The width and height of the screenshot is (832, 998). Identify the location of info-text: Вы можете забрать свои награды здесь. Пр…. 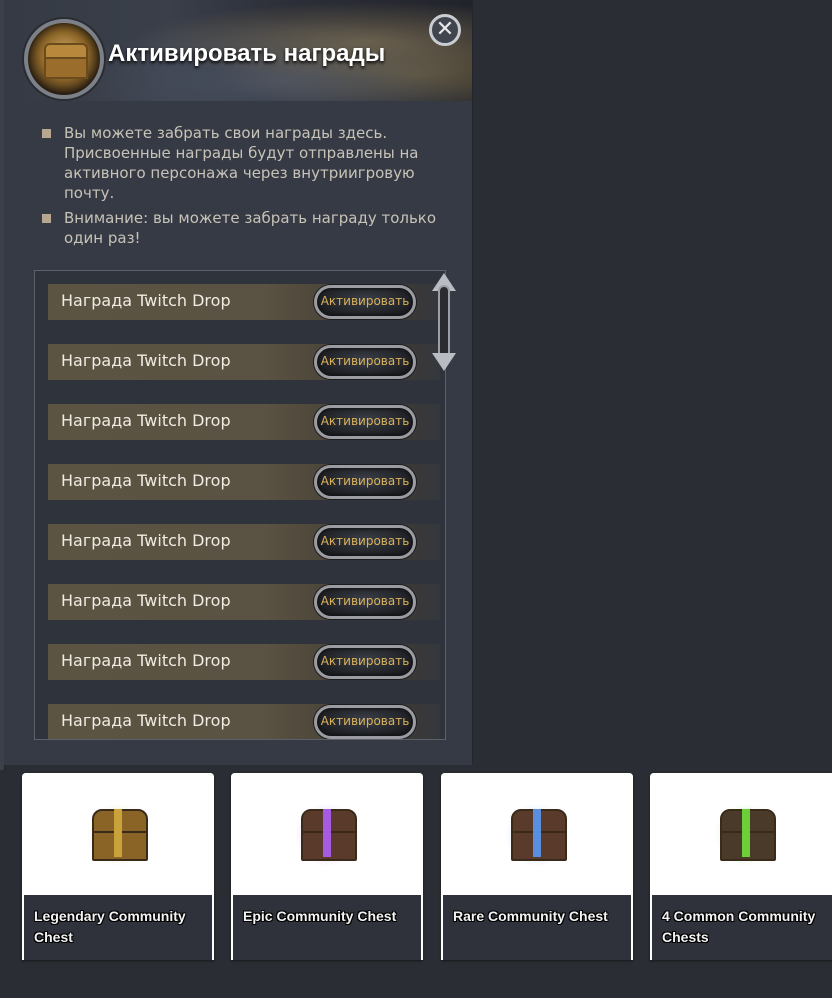
(245, 188).